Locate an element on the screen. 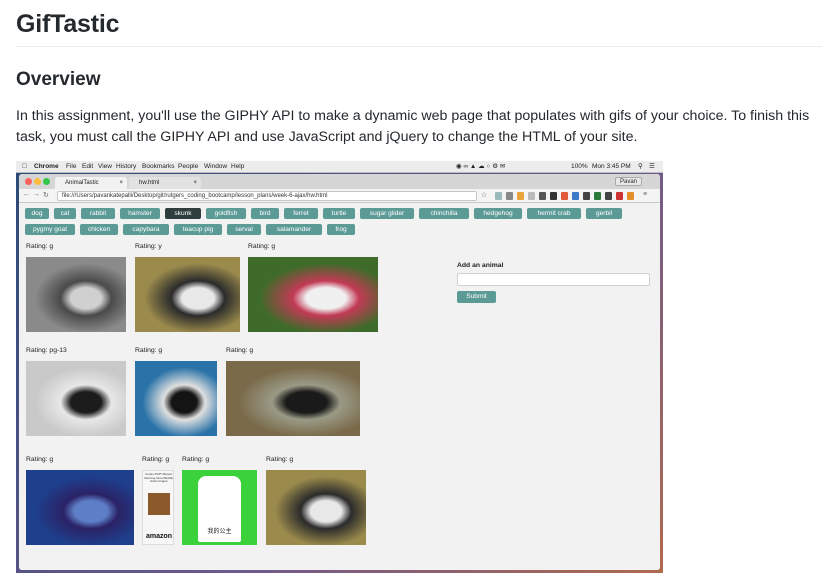 This screenshot has height=588, width=834. animal-button: pygmy goat is located at coordinates (50, 229).